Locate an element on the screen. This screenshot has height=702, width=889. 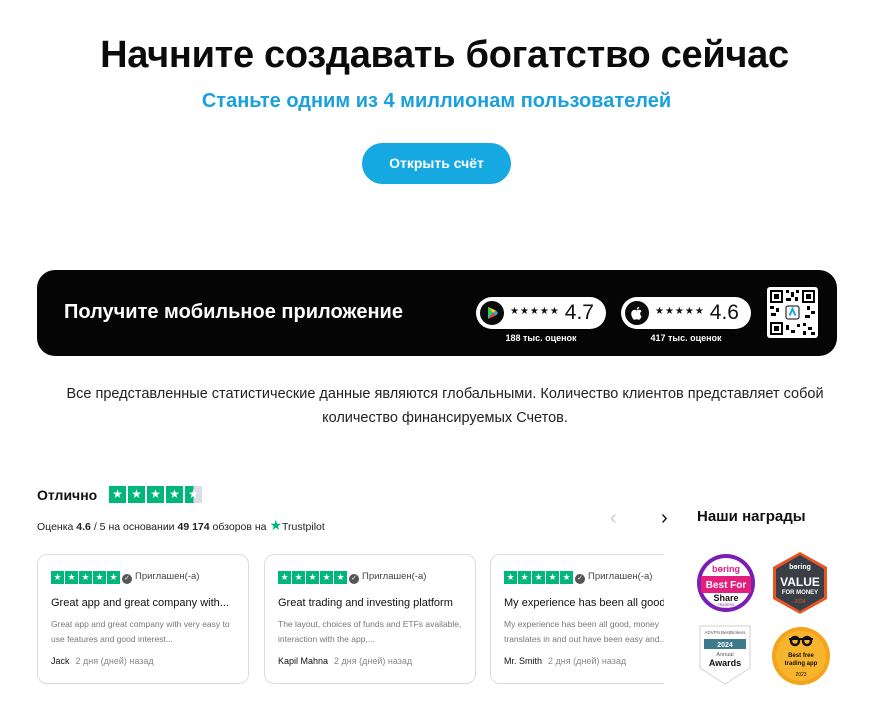
google-play-icon is located at coordinates (492, 313).